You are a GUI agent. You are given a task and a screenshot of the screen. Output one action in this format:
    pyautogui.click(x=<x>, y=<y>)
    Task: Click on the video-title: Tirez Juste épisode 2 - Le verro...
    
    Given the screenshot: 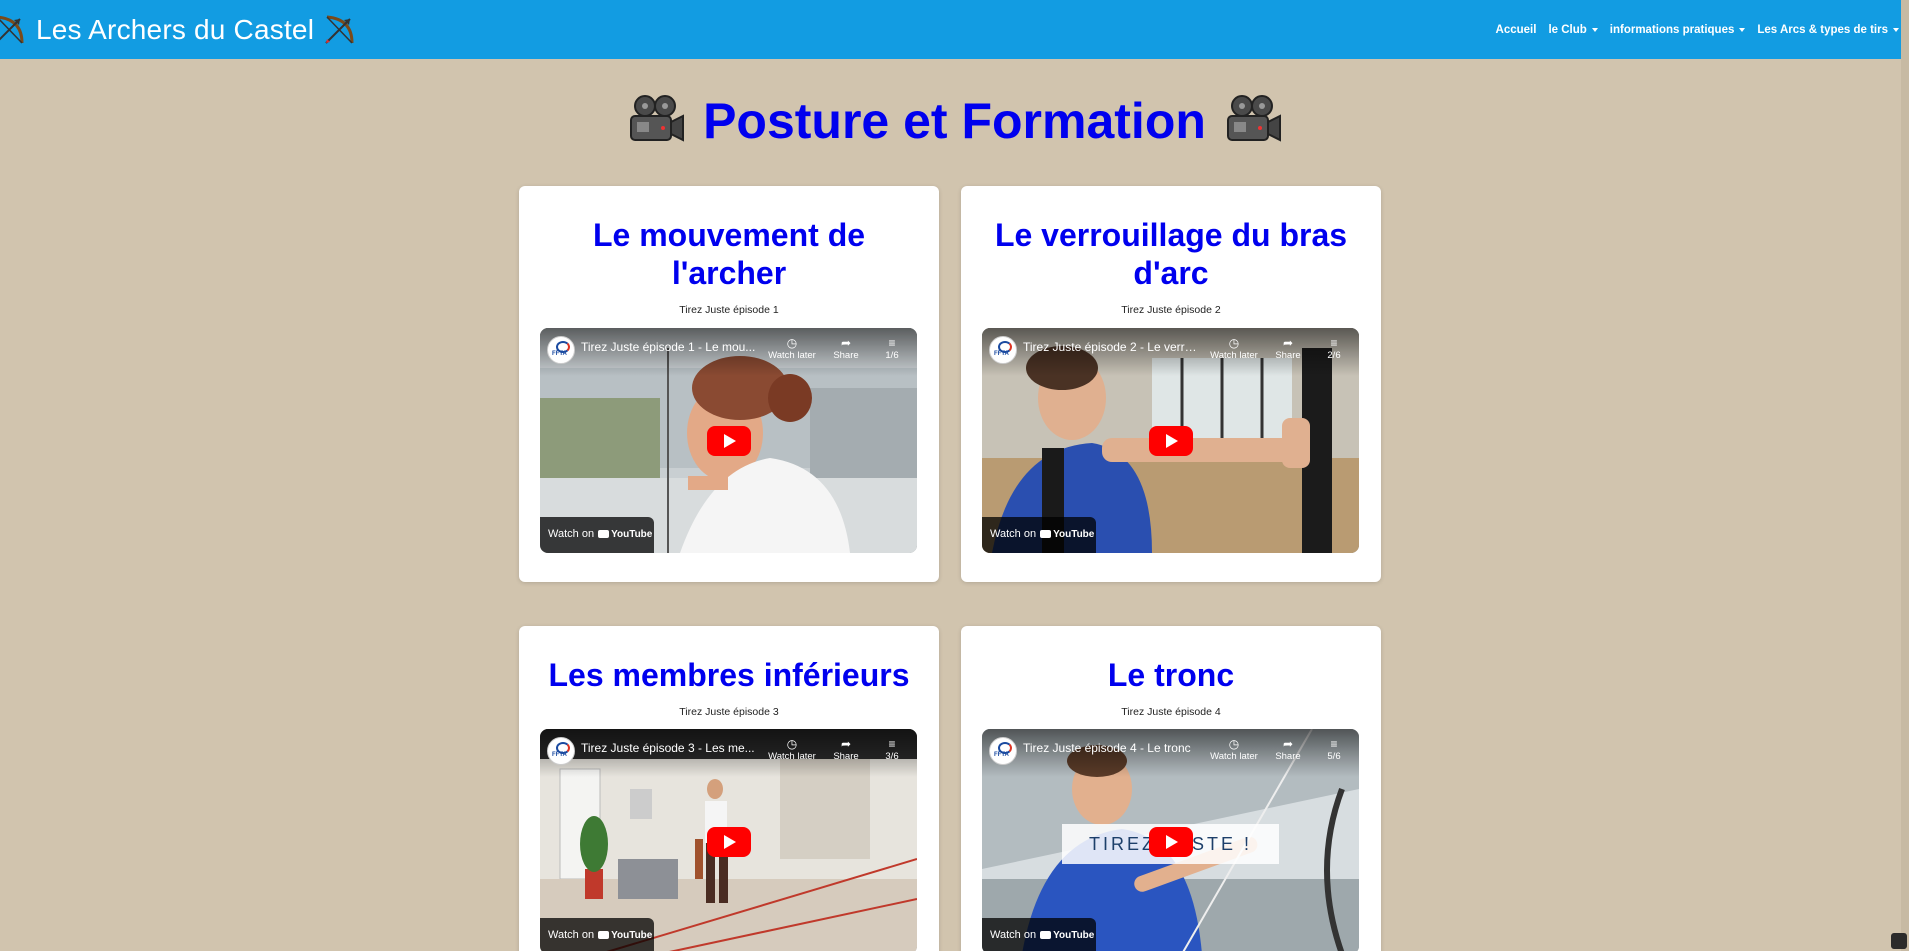 What is the action you would take?
    pyautogui.click(x=1112, y=347)
    